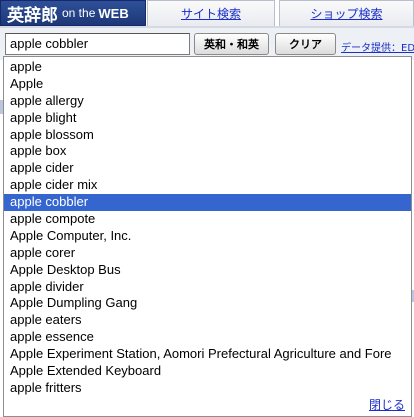 Image resolution: width=414 pixels, height=417 pixels. Describe the element at coordinates (79, 13) in the screenshot. I see `logo-on-the: on the` at that location.